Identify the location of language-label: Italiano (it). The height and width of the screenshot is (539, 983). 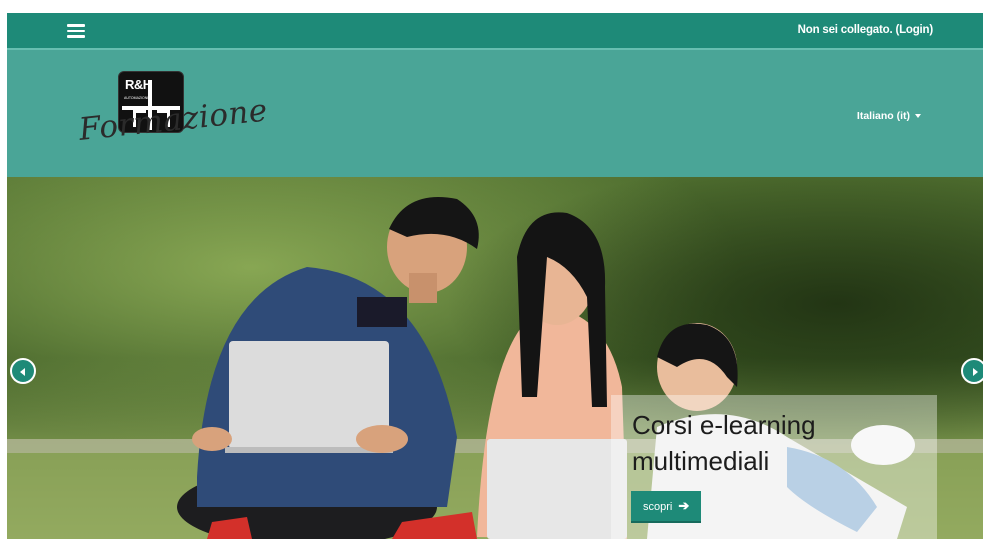
(883, 116).